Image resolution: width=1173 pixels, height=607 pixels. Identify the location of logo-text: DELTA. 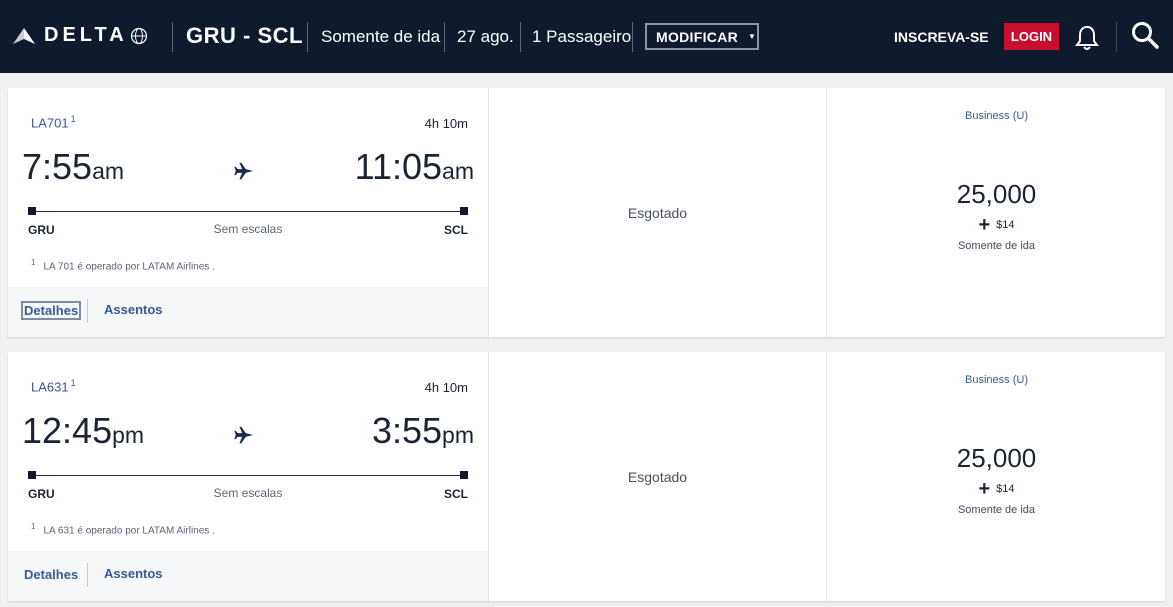
(86, 35).